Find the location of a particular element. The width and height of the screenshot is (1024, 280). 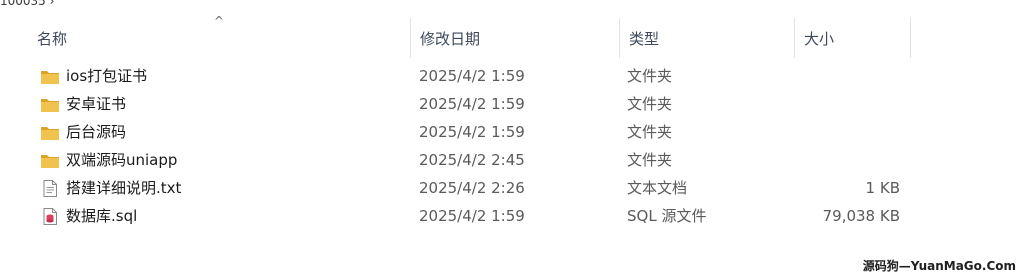

file-date: 2025/4/2 2:45 is located at coordinates (472, 160).